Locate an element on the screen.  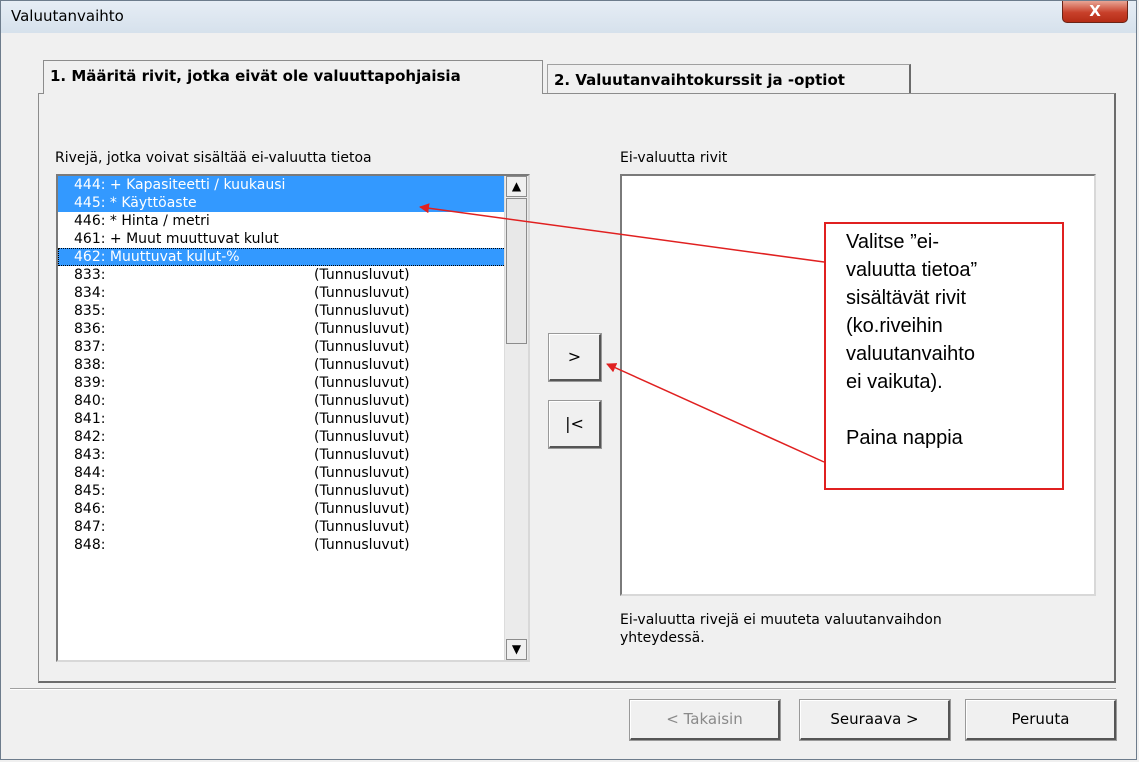
add-selected-button: > is located at coordinates (575, 357).